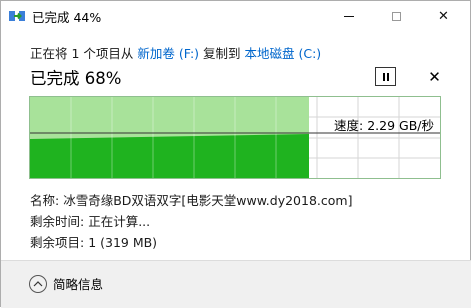  What do you see at coordinates (38, 283) in the screenshot?
I see `chevron-up-icon` at bounding box center [38, 283].